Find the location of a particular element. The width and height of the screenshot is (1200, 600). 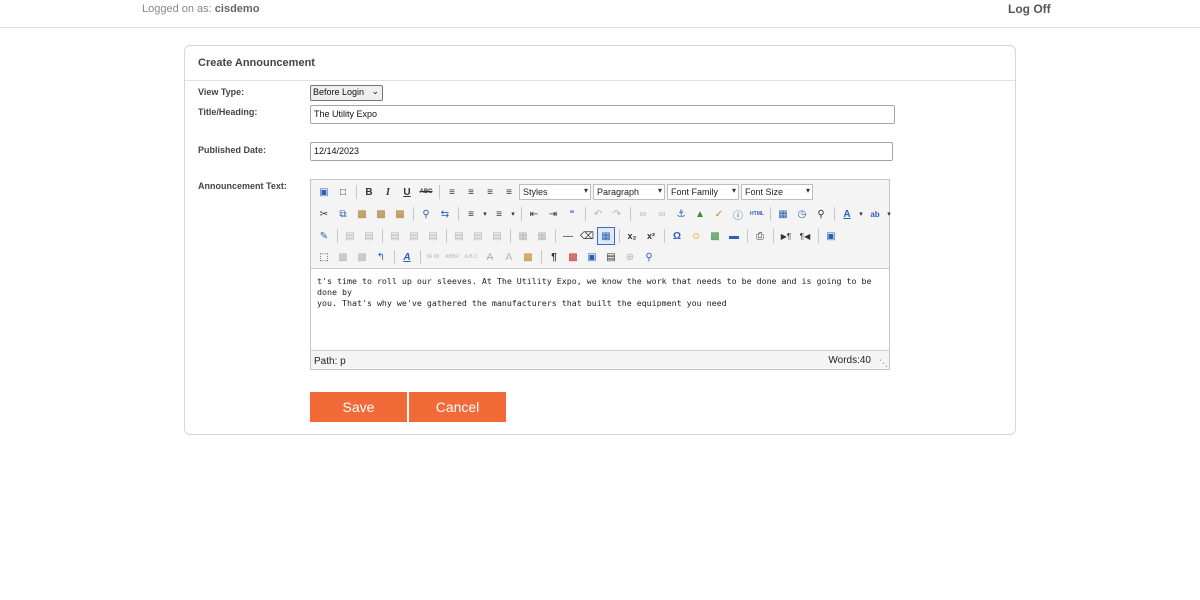

redo-icon: ↷ is located at coordinates (617, 214).